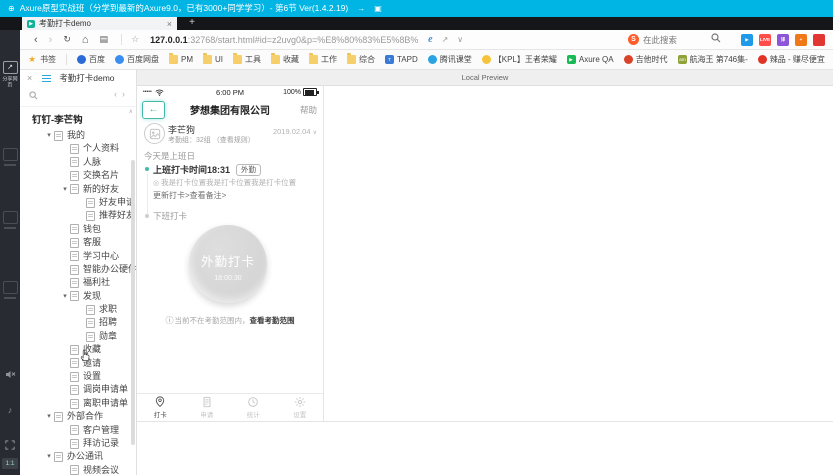 The height and width of the screenshot is (475, 833). What do you see at coordinates (645, 59) in the screenshot?
I see `bookmark-item: 吉他时代` at bounding box center [645, 59].